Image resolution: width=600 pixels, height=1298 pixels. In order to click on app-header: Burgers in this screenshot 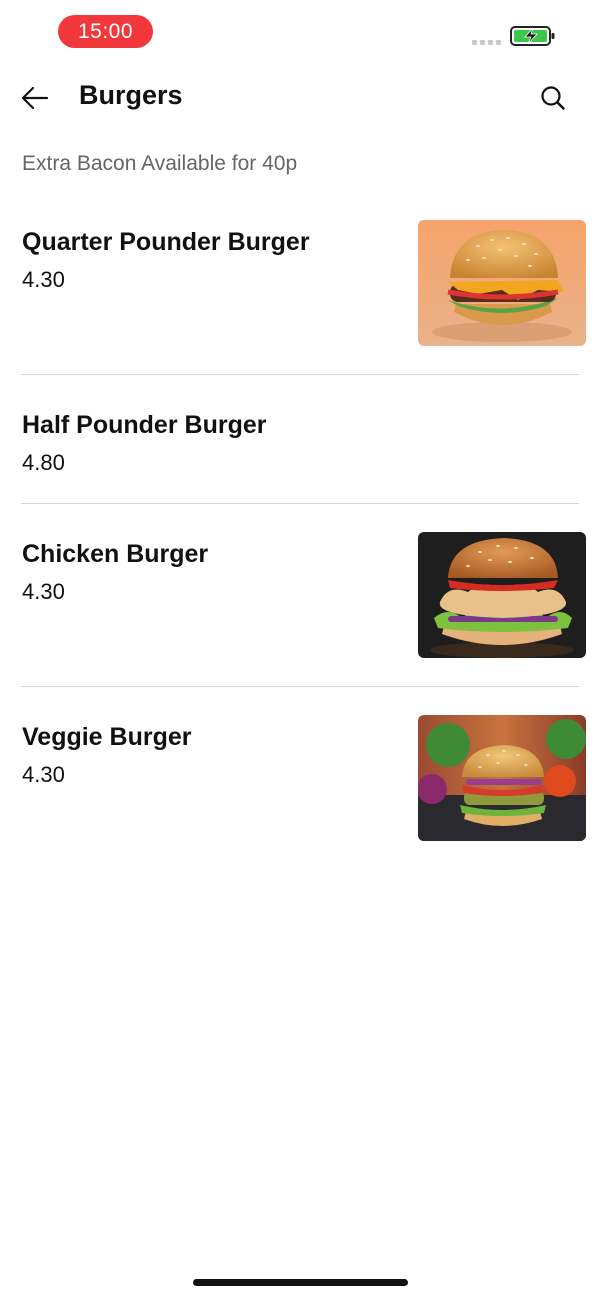, I will do `click(300, 98)`.